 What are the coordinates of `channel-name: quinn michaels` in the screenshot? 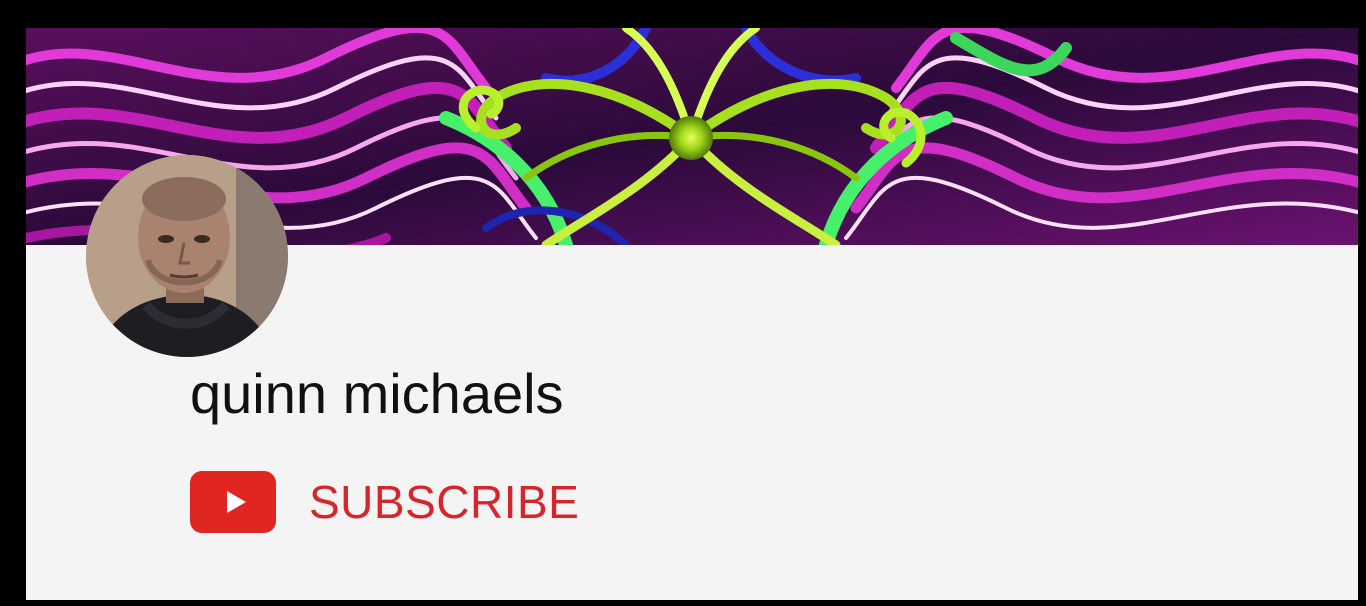 It's located at (377, 393).